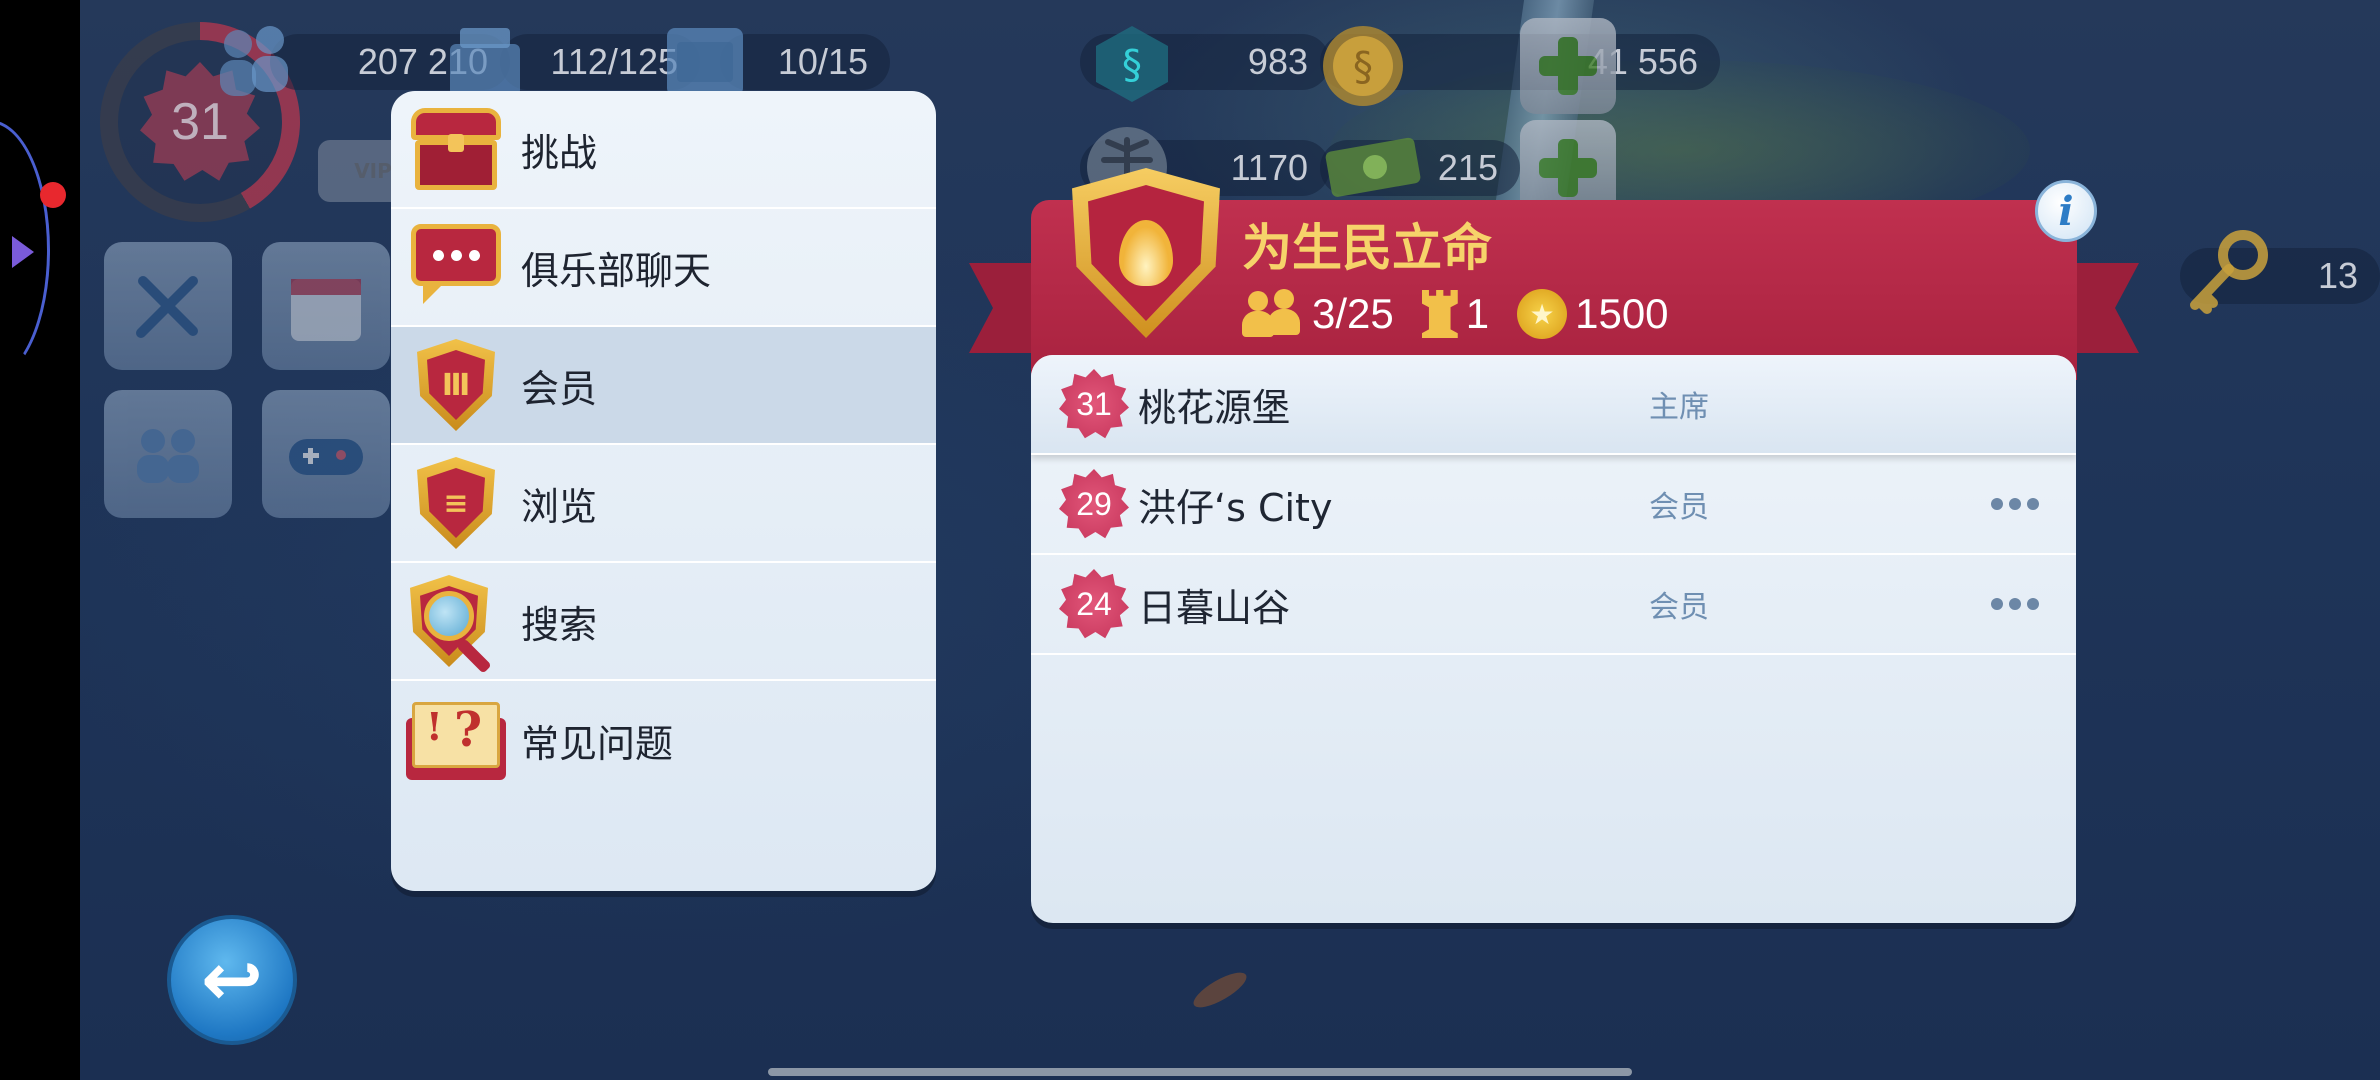 Image resolution: width=2380 pixels, height=1080 pixels. What do you see at coordinates (663, 386) in the screenshot?
I see `menu-item-members: Ⅲ 会员` at bounding box center [663, 386].